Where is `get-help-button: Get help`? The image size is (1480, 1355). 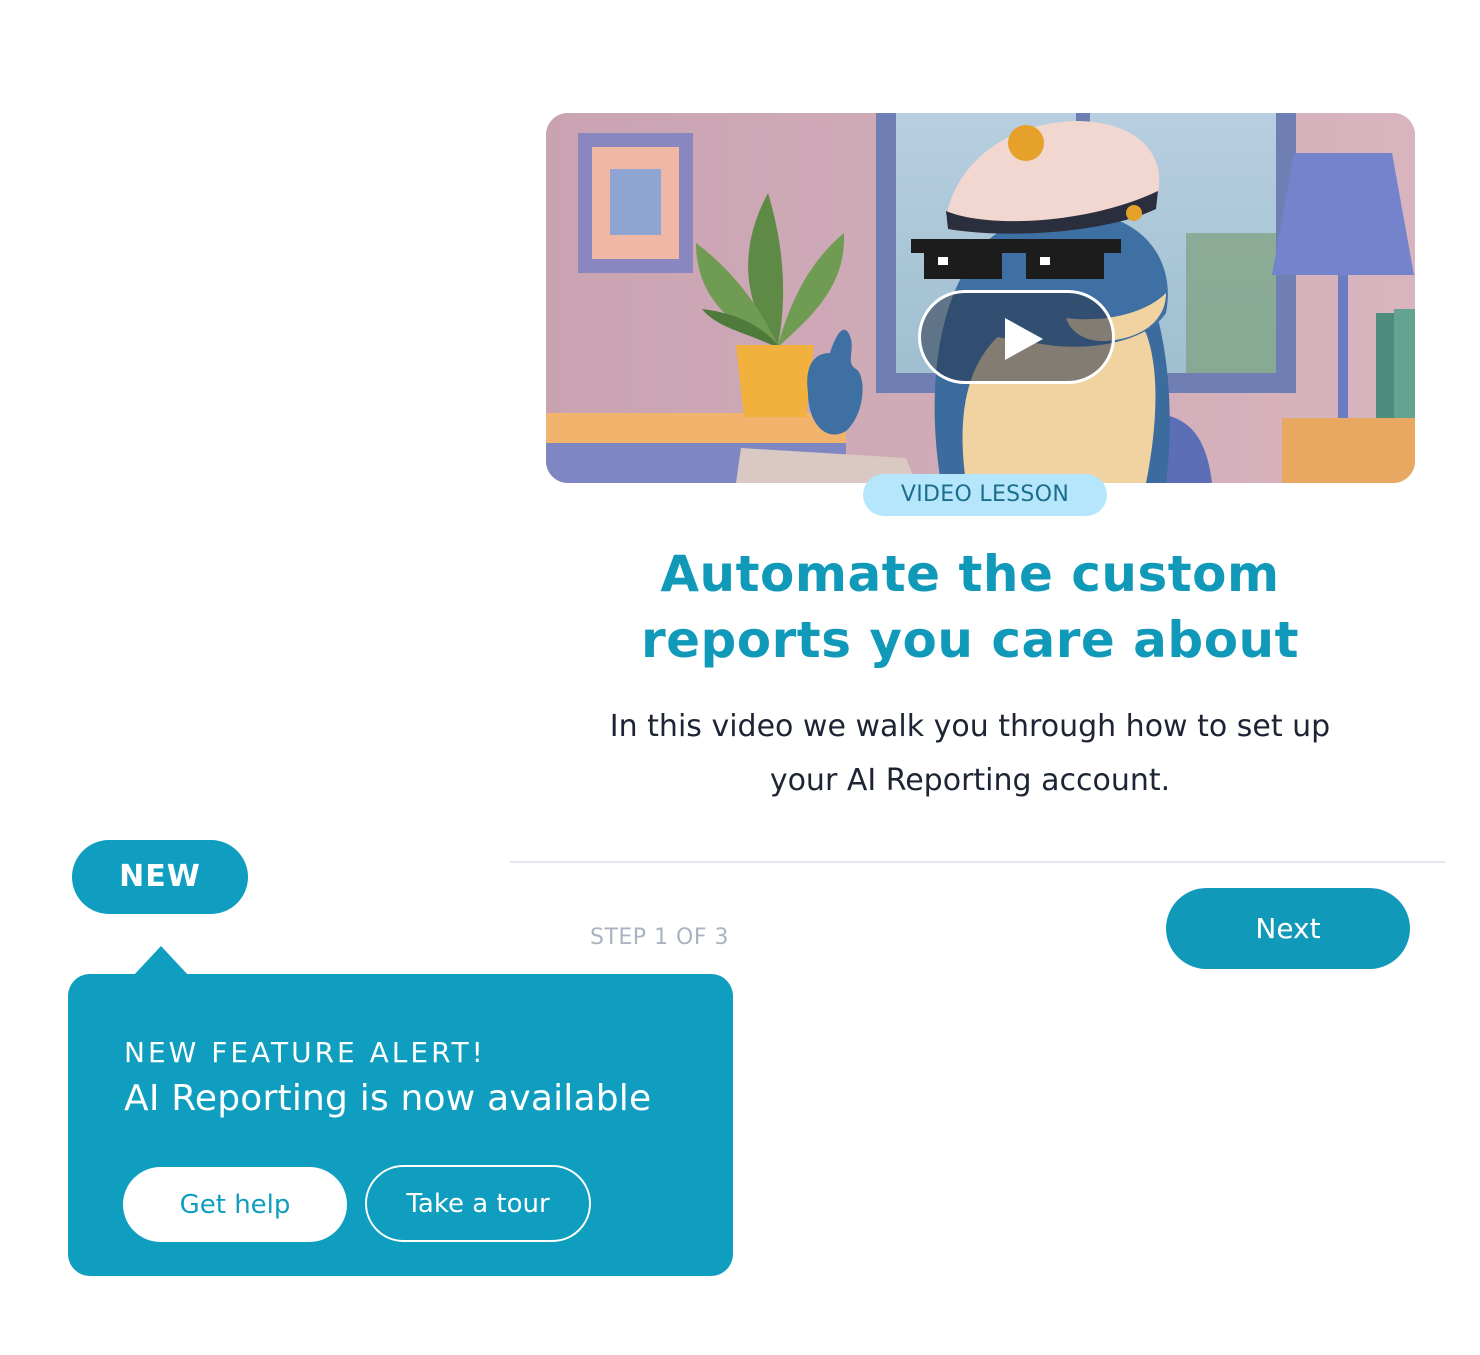
get-help-button: Get help is located at coordinates (235, 1204).